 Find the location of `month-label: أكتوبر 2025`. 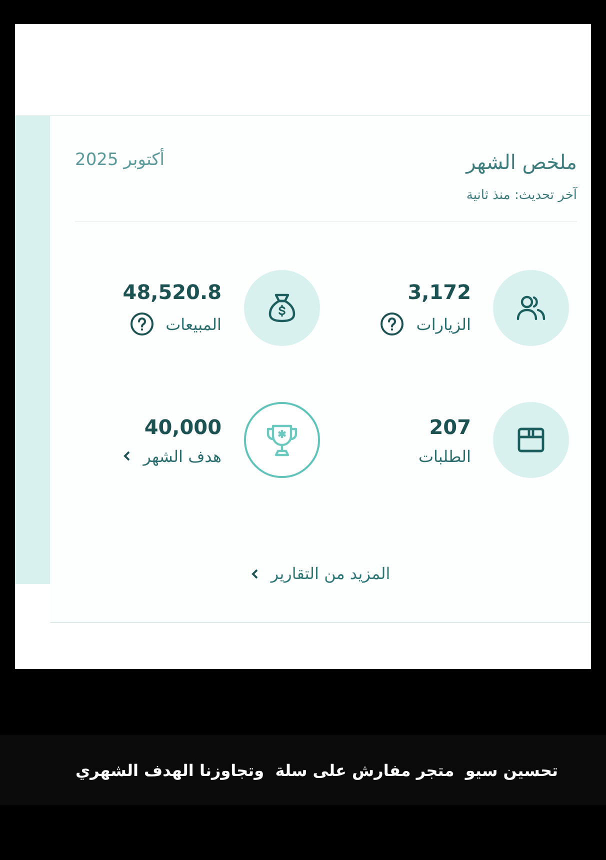

month-label: أكتوبر 2025 is located at coordinates (120, 161).